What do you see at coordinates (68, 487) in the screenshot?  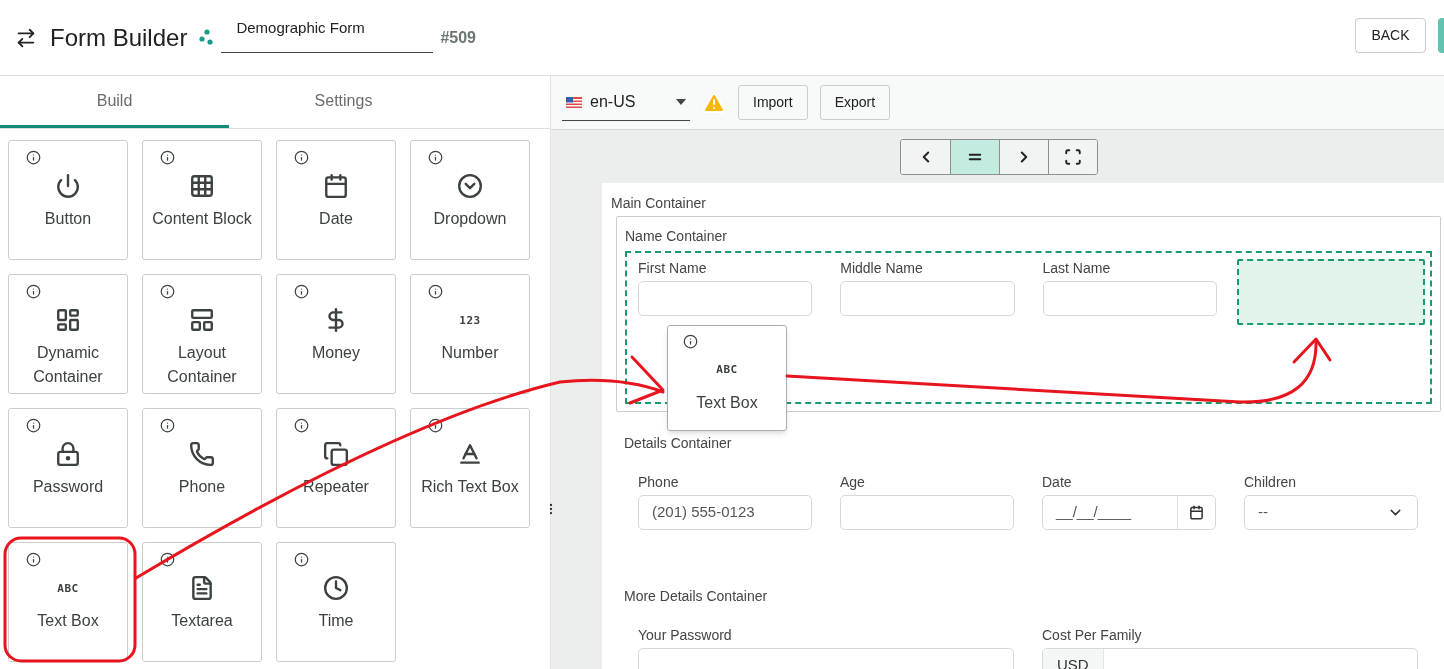 I see `component-label: Password` at bounding box center [68, 487].